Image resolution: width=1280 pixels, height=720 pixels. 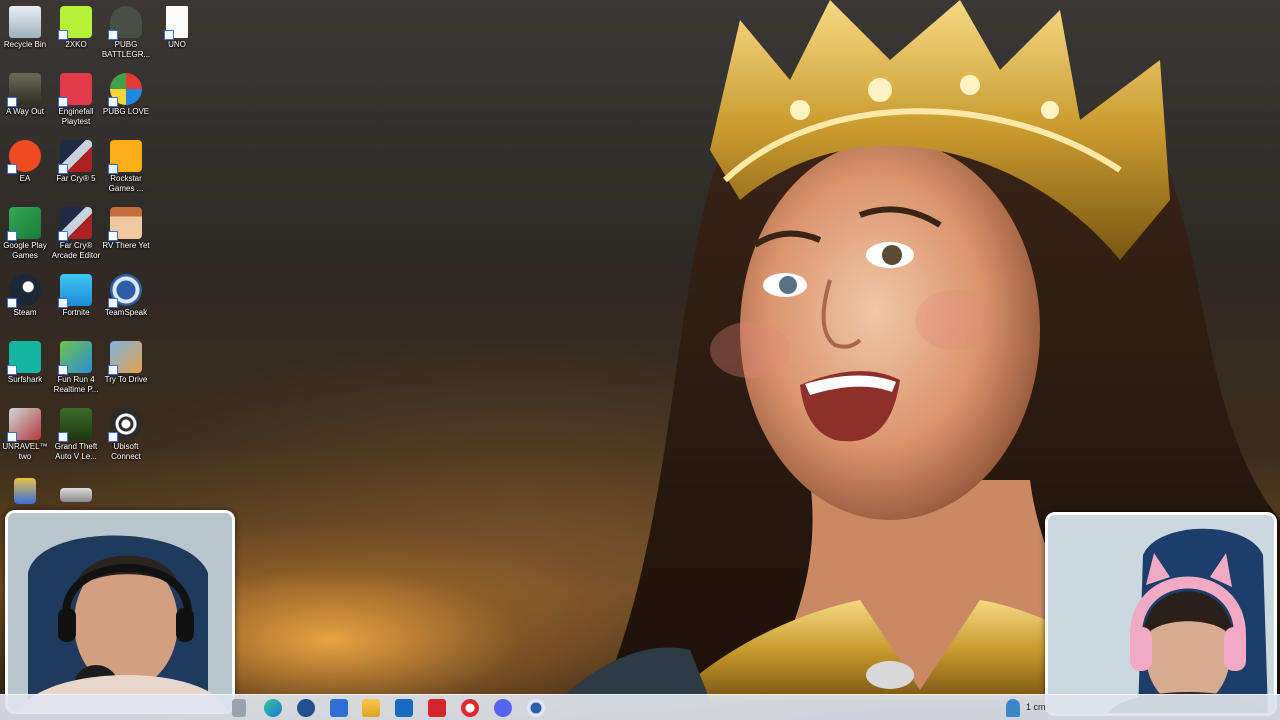 I want to click on ubisoft-icon, so click(x=125, y=425).